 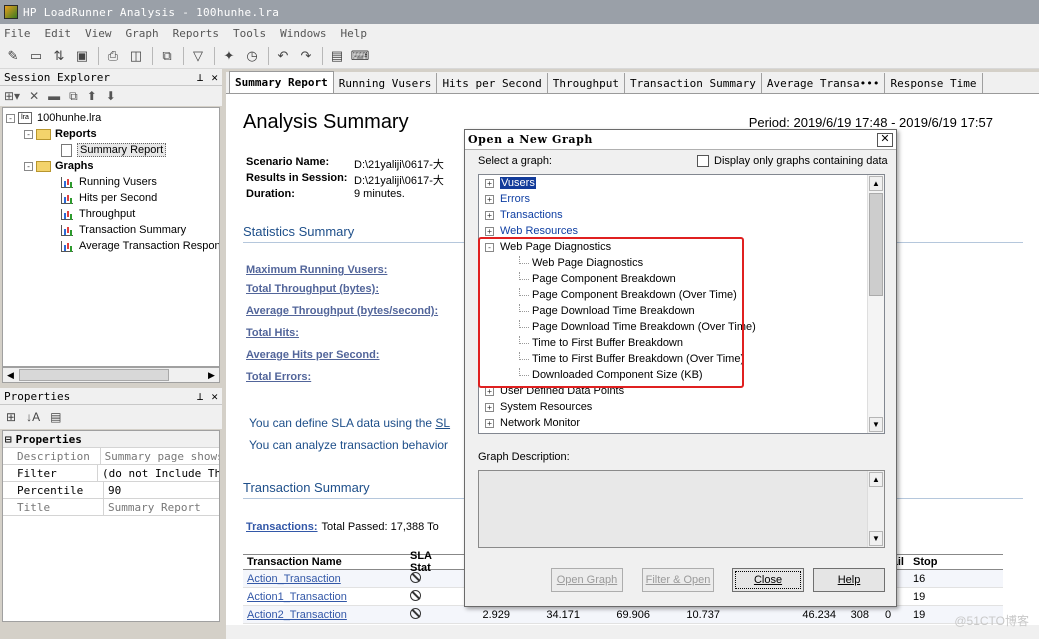 What do you see at coordinates (554, 391) in the screenshot?
I see `graph-tree-item: + User Defined Data Points` at bounding box center [554, 391].